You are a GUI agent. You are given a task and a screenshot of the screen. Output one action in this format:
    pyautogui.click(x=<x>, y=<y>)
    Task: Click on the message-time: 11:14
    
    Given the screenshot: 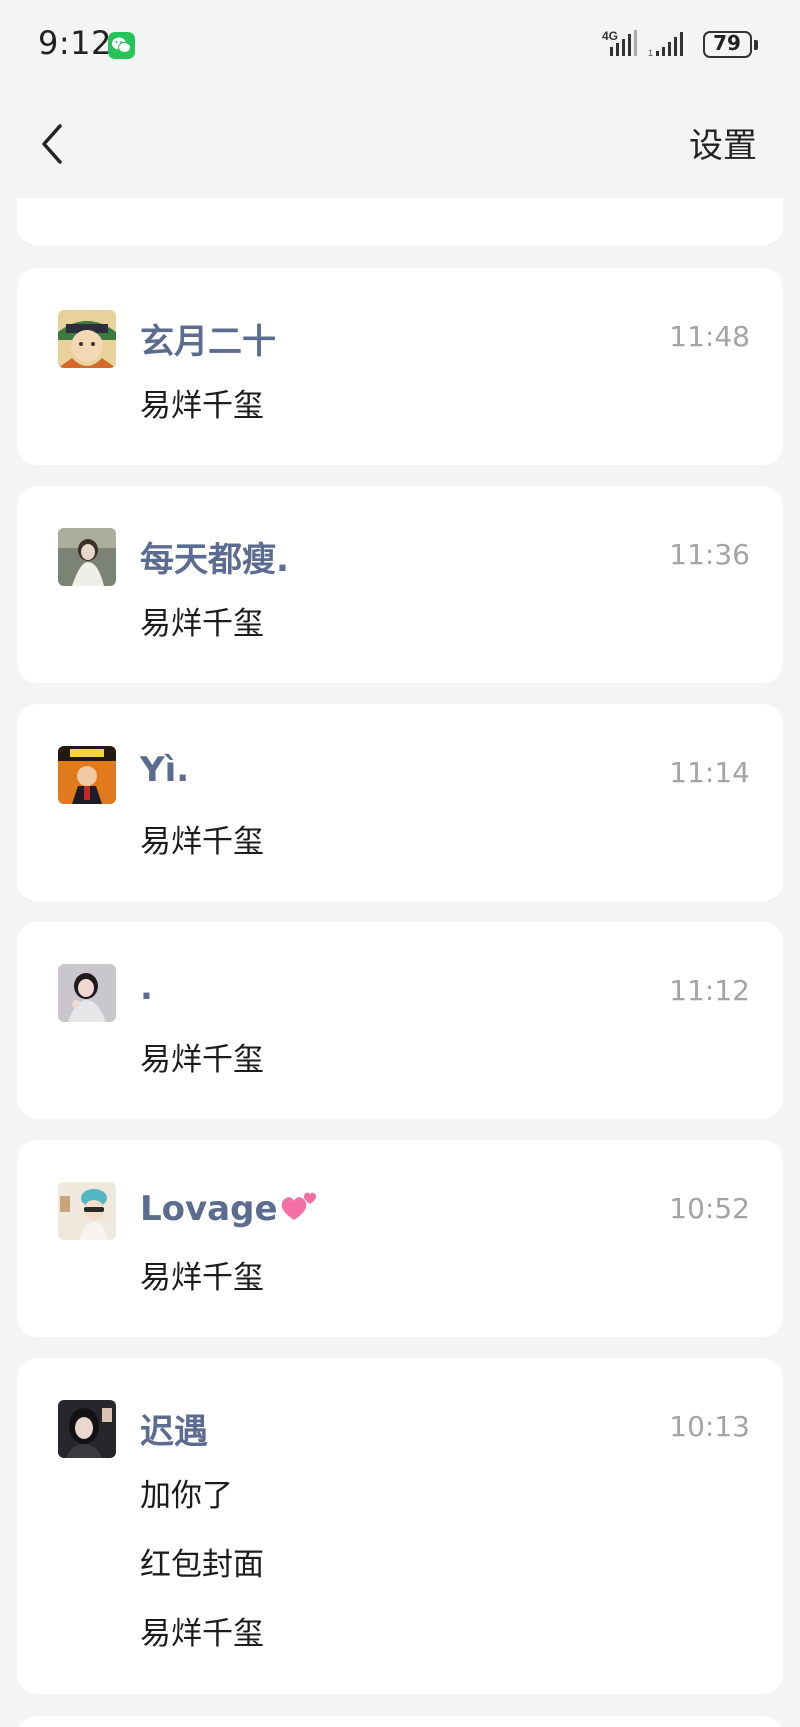 What is the action you would take?
    pyautogui.click(x=709, y=772)
    